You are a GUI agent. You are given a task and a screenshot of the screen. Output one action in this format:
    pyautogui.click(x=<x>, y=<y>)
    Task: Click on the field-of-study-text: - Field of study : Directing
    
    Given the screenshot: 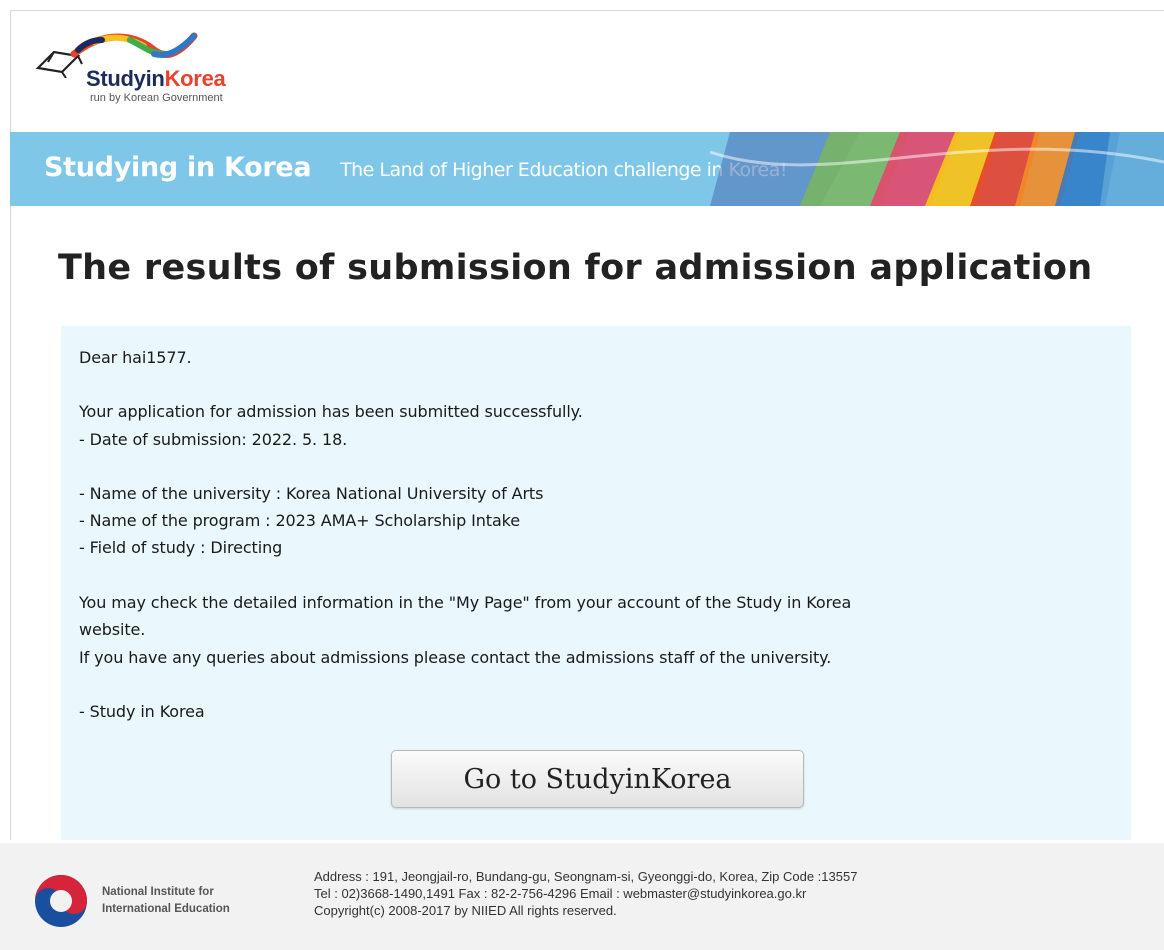 What is the action you would take?
    pyautogui.click(x=181, y=547)
    